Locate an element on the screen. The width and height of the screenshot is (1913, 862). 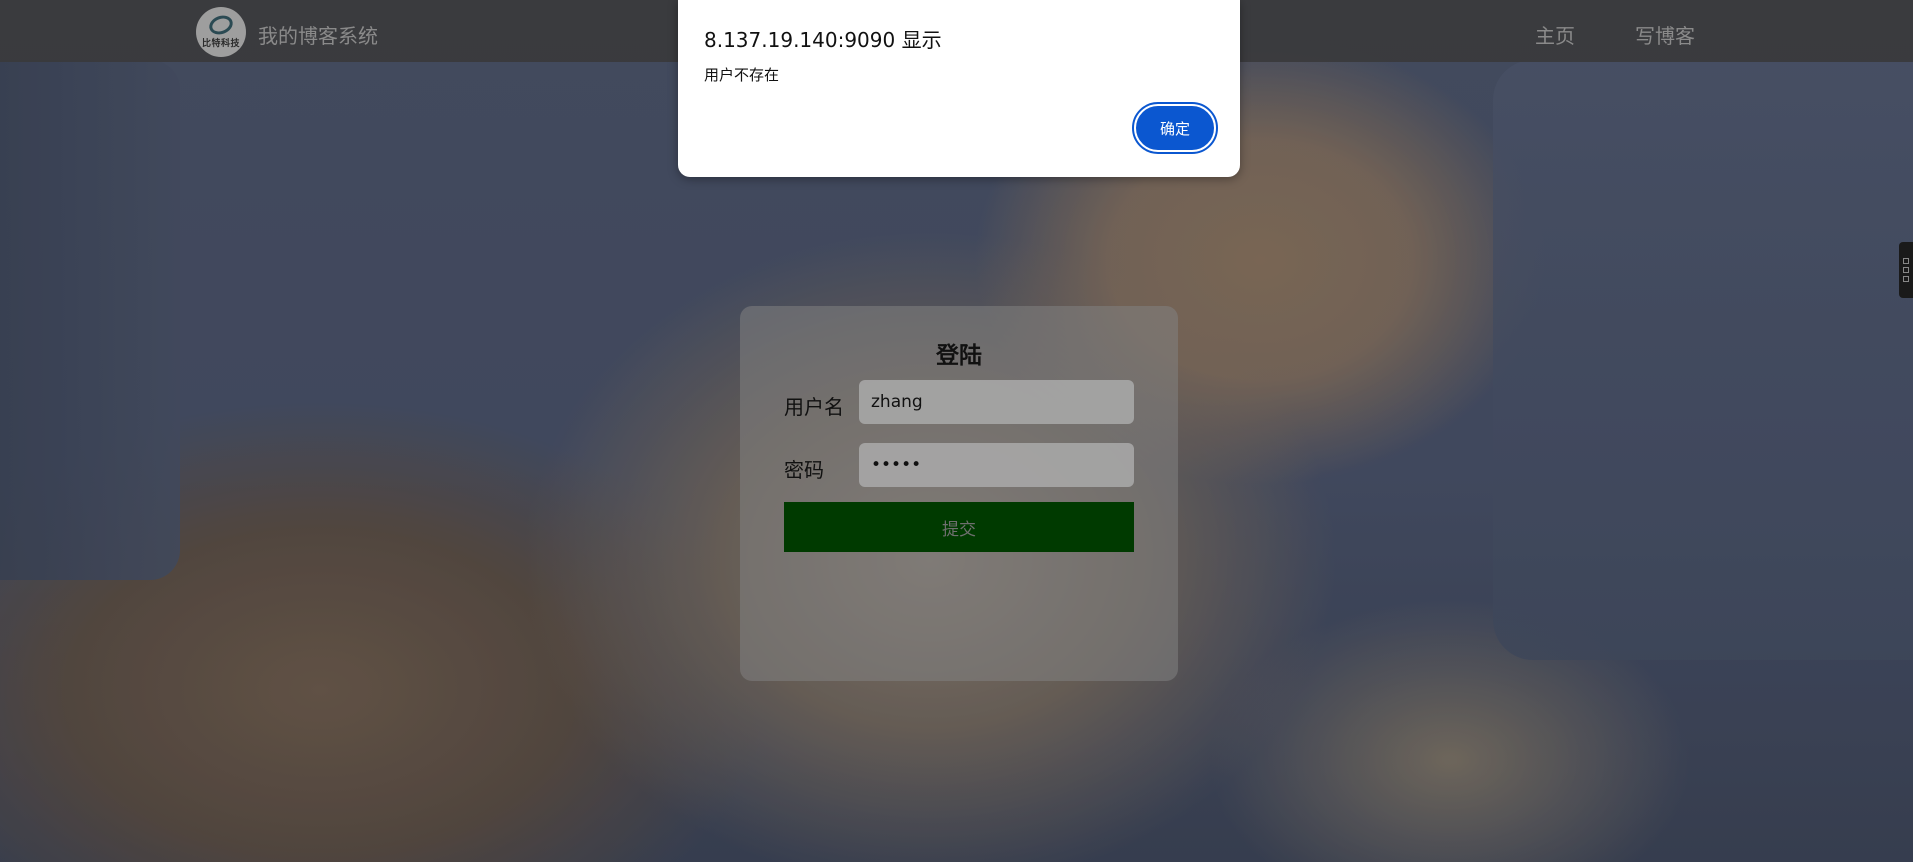
username-input is located at coordinates (996, 402).